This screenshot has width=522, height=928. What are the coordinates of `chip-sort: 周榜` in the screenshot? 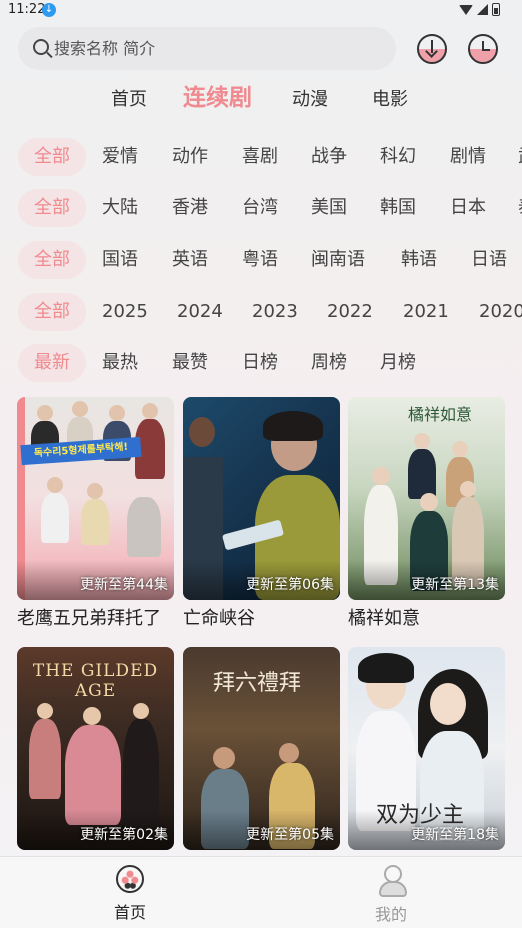 It's located at (329, 363).